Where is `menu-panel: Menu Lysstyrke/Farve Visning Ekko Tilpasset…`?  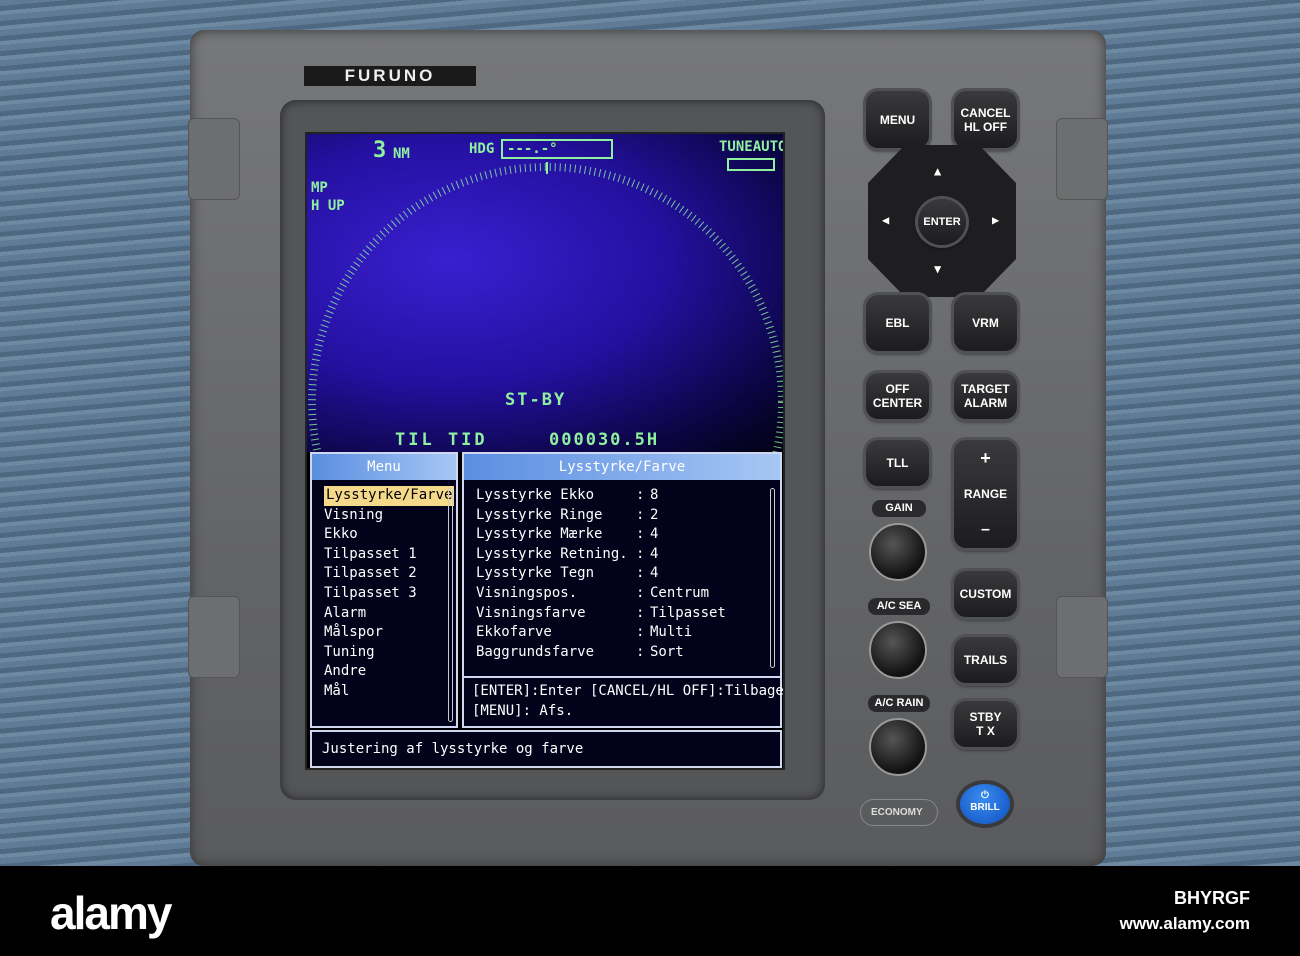 menu-panel: Menu Lysstyrke/Farve Visning Ekko Tilpasset… is located at coordinates (384, 590).